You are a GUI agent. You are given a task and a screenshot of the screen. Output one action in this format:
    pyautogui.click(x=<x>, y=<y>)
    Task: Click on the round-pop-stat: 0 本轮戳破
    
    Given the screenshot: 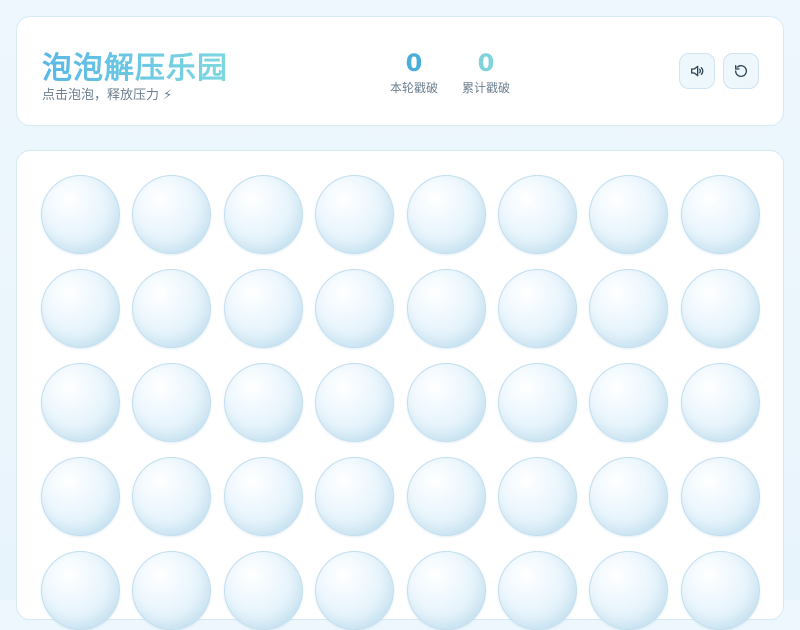 What is the action you would take?
    pyautogui.click(x=414, y=72)
    